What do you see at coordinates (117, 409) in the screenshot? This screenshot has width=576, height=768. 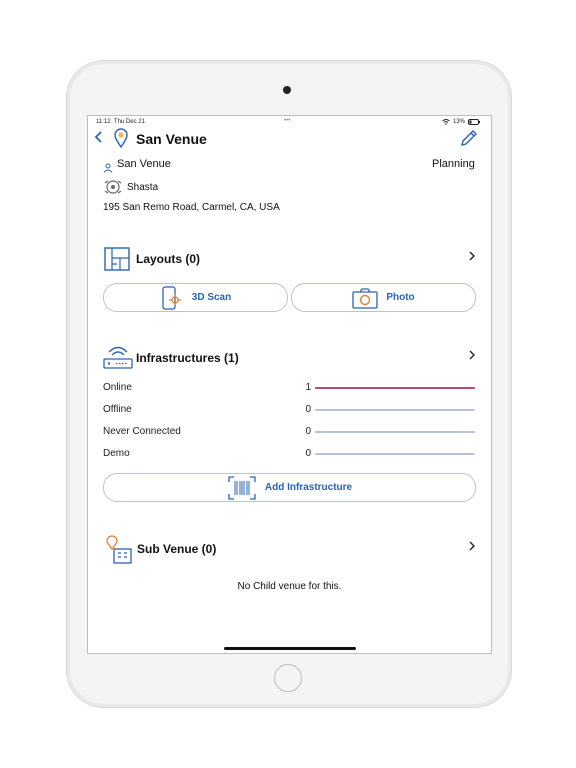 I see `infrastructure-row-label: Offline` at bounding box center [117, 409].